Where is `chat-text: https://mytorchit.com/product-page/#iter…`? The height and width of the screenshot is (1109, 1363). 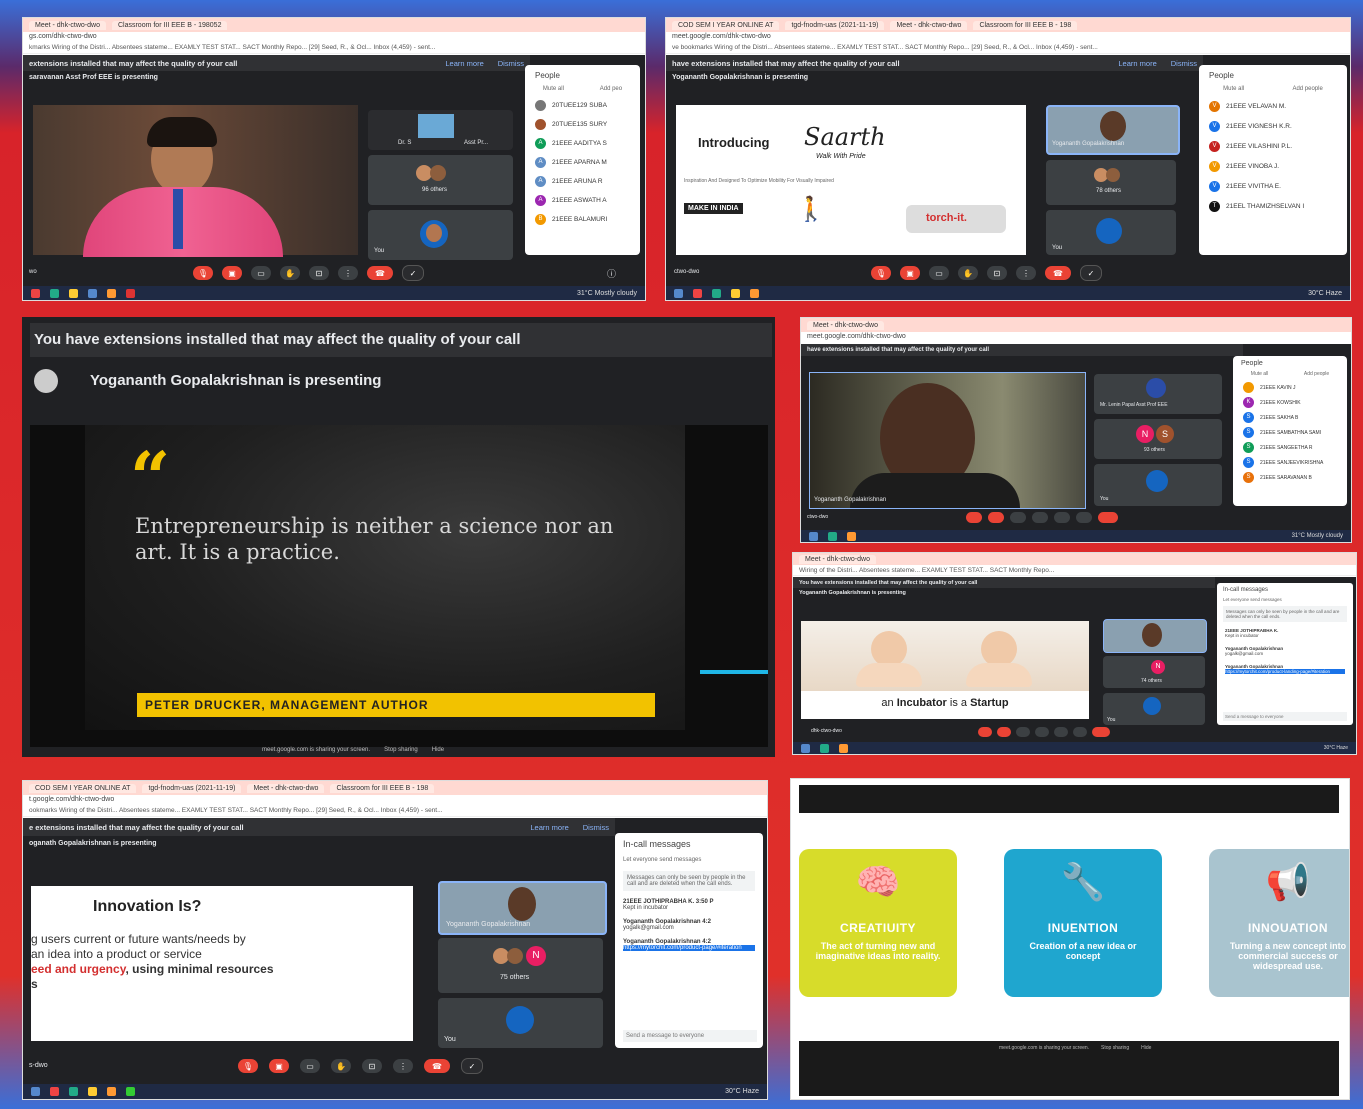
chat-text: https://mytorchit.com/product-page/#iter… is located at coordinates (689, 948).